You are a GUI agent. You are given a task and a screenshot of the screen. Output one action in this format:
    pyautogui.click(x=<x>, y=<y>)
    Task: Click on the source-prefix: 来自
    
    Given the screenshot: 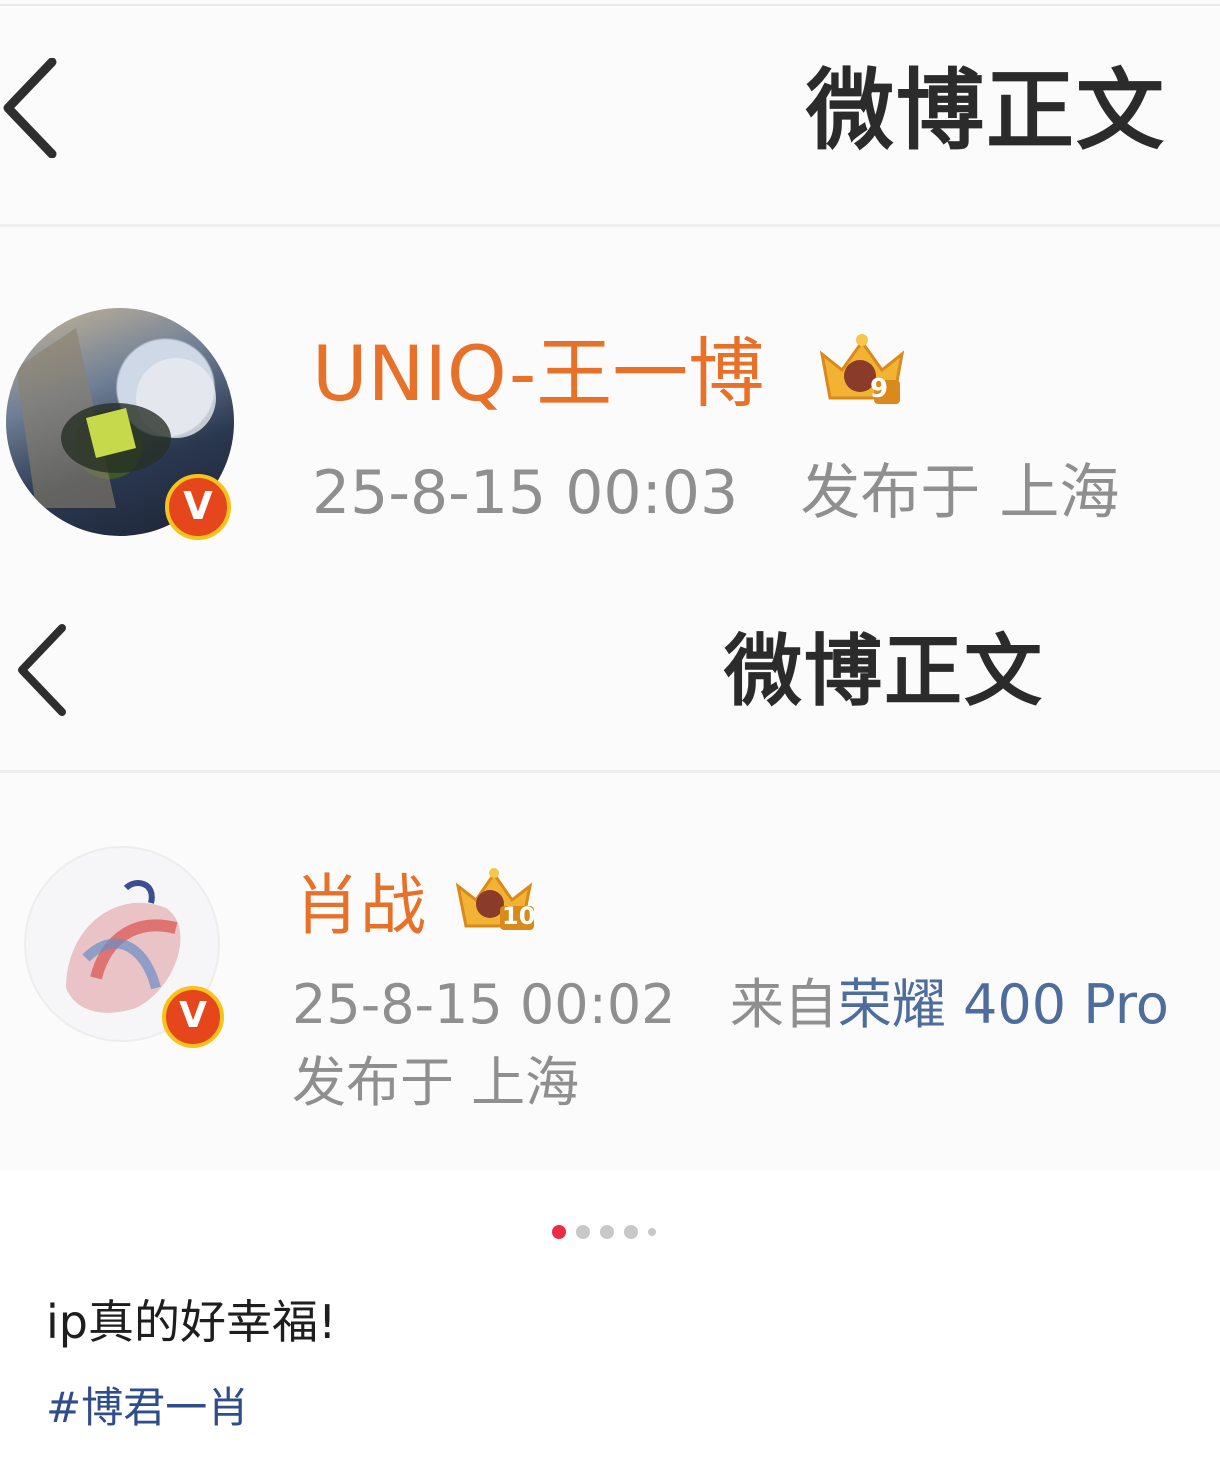 What is the action you would take?
    pyautogui.click(x=783, y=1004)
    